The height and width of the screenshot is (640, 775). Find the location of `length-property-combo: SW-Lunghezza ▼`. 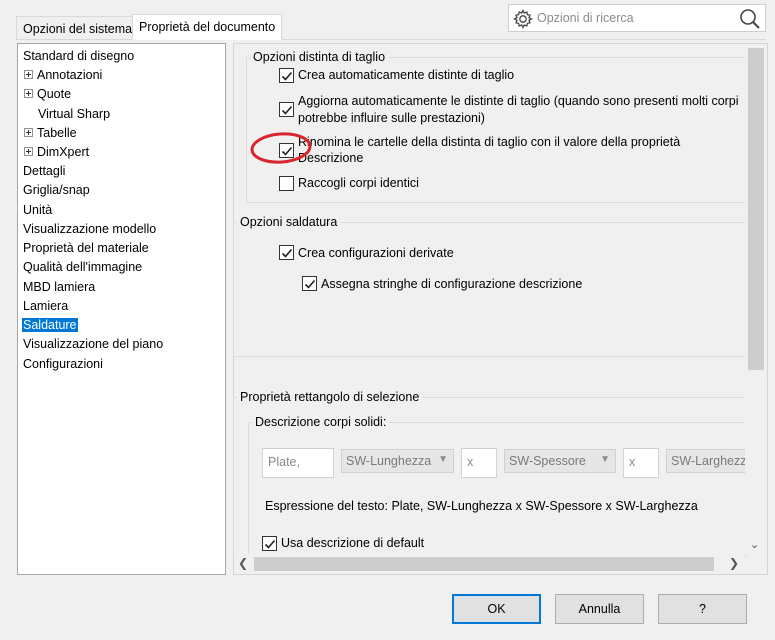

length-property-combo: SW-Lunghezza ▼ is located at coordinates (397, 461).